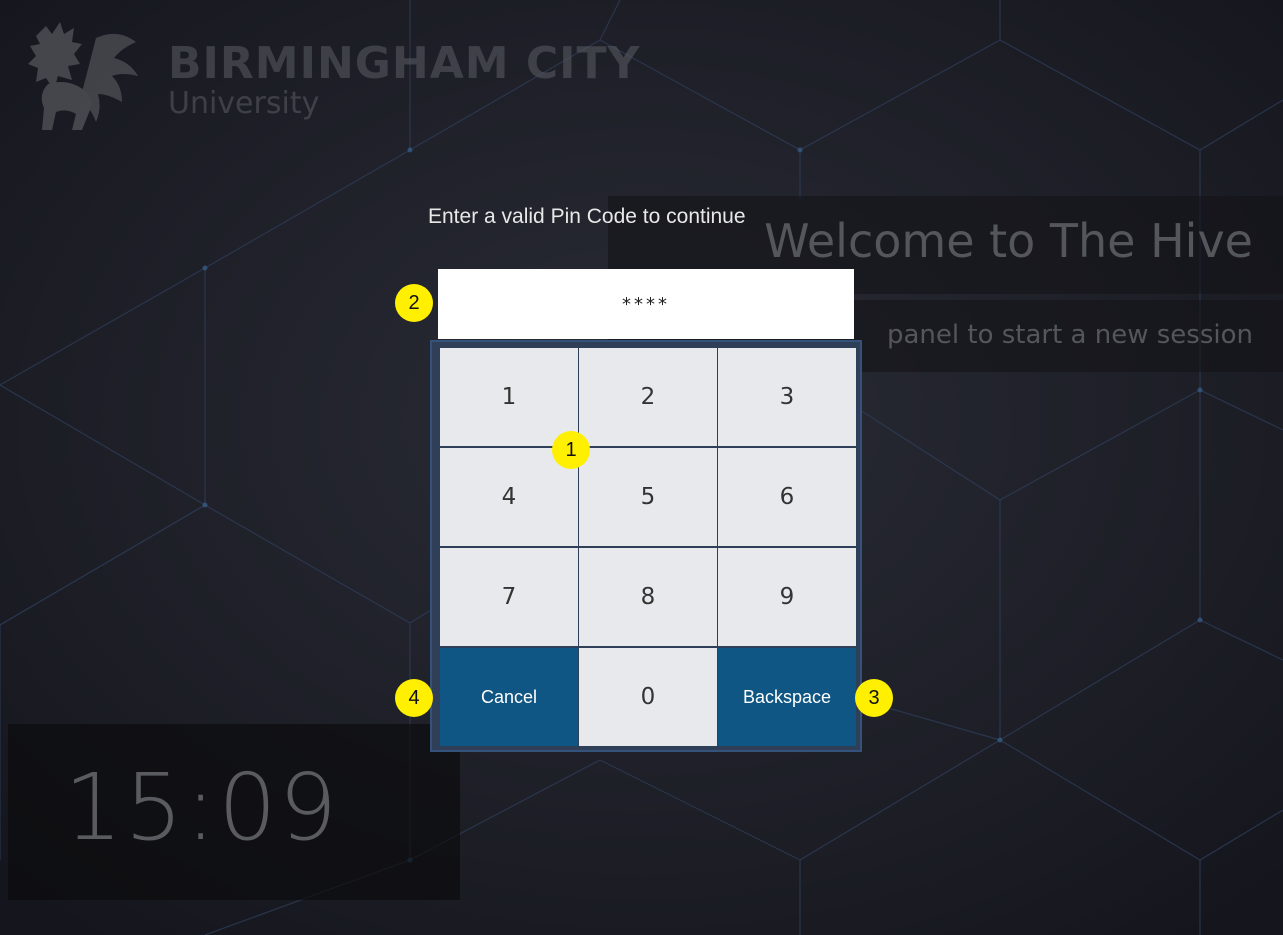 This screenshot has height=935, width=1283. I want to click on welcome-title: Welcome to The Hive, so click(1008, 241).